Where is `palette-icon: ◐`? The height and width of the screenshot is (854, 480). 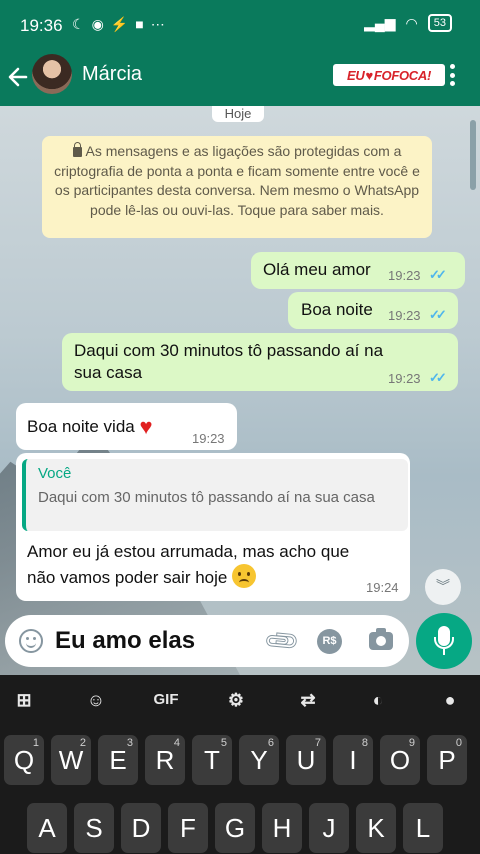 palette-icon: ◐ is located at coordinates (378, 700).